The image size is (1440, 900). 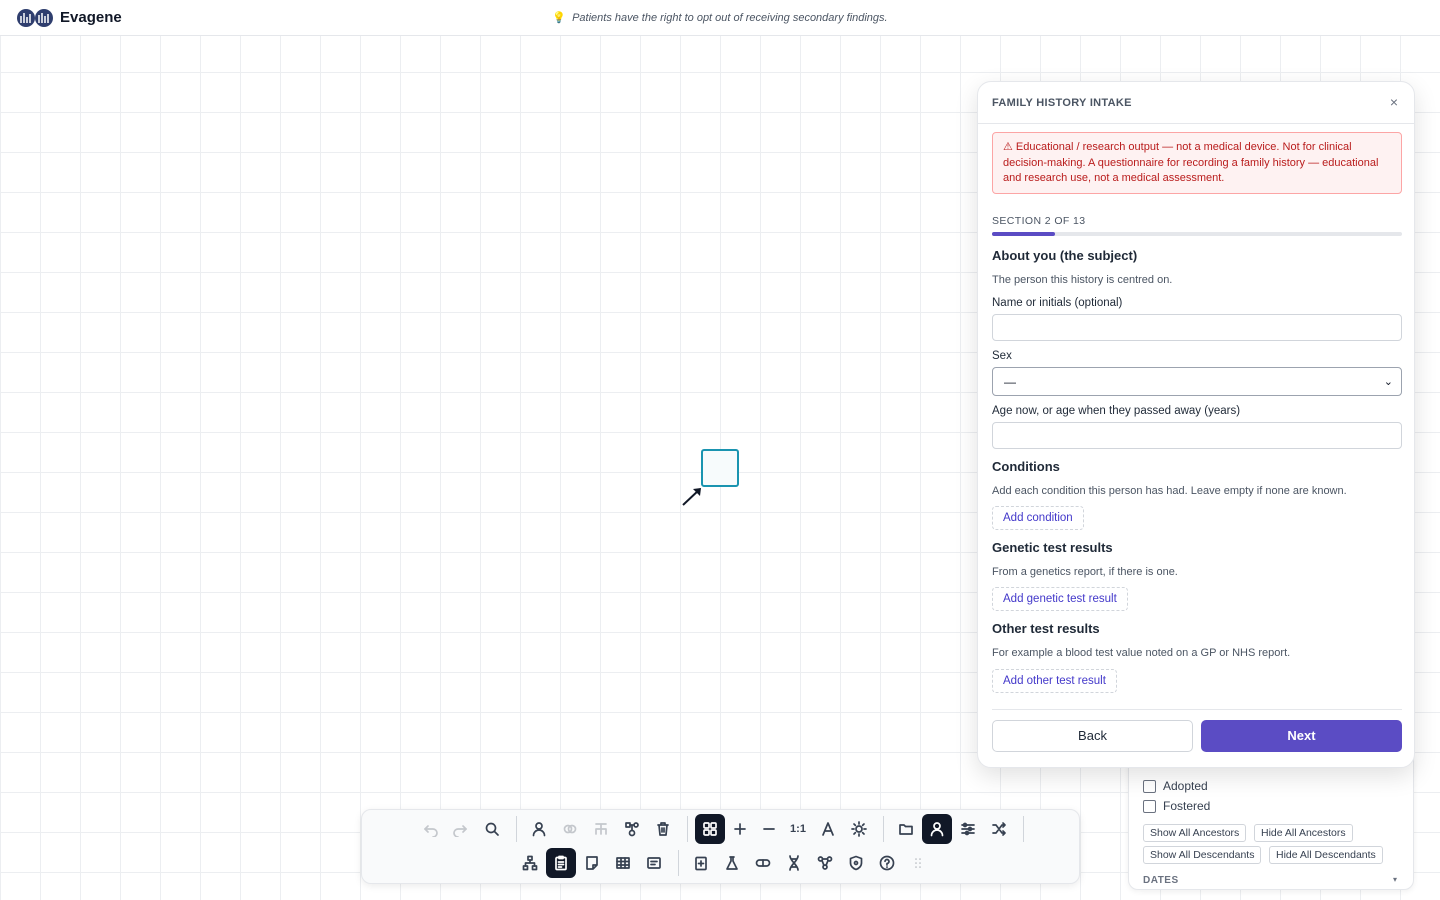 I want to click on progress-fill, so click(x=1024, y=234).